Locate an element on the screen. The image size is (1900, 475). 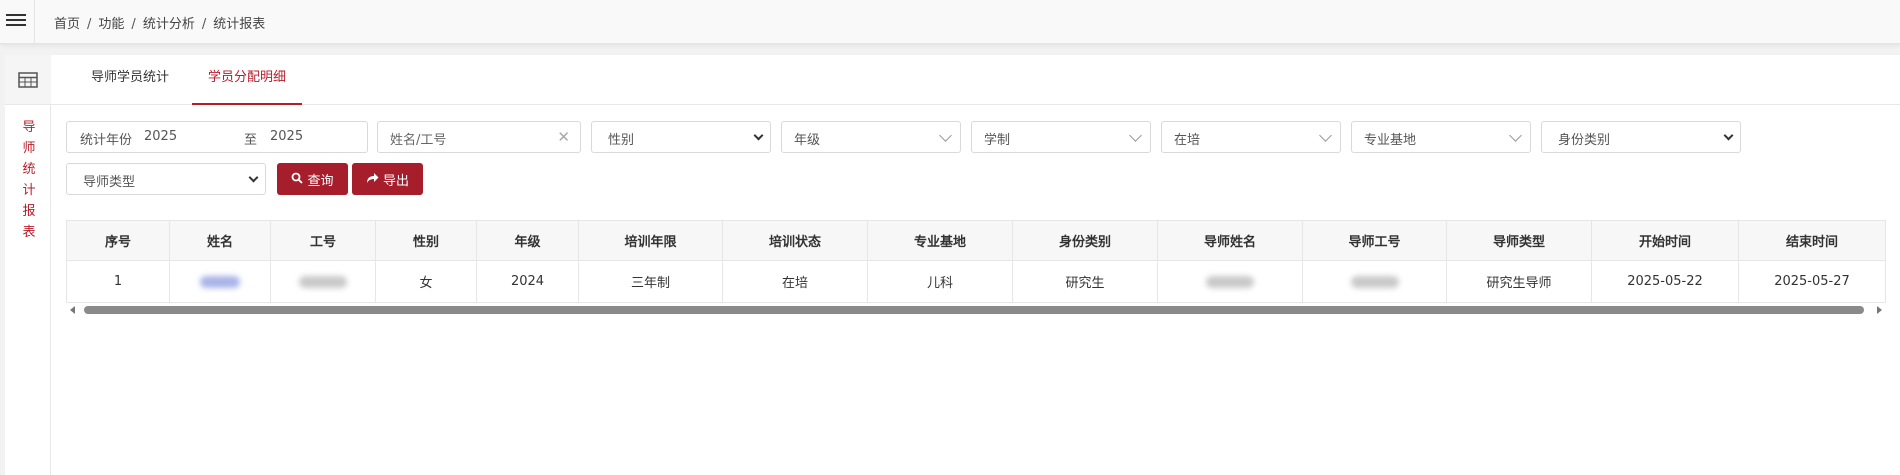
side-title: 导师统计报表 is located at coordinates (29, 180).